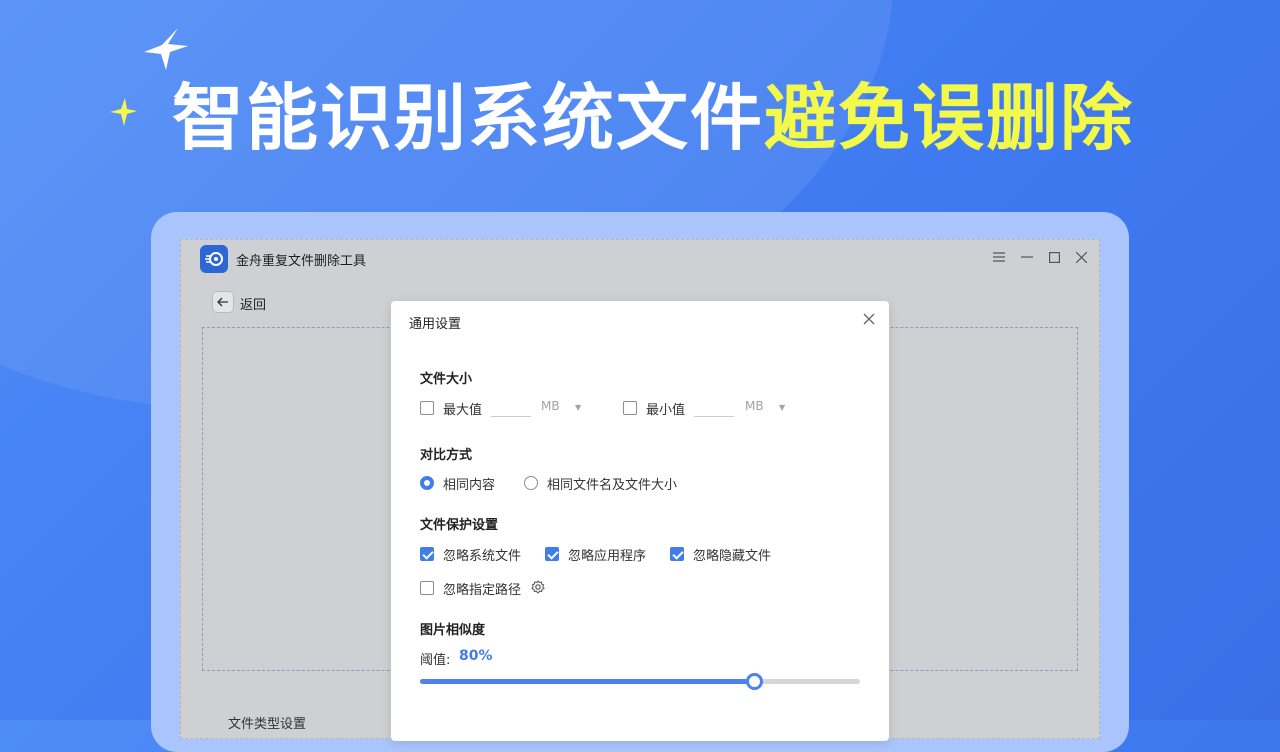 Image resolution: width=1280 pixels, height=752 pixels. Describe the element at coordinates (446, 455) in the screenshot. I see `compare-mode-heading: 对比方式` at that location.